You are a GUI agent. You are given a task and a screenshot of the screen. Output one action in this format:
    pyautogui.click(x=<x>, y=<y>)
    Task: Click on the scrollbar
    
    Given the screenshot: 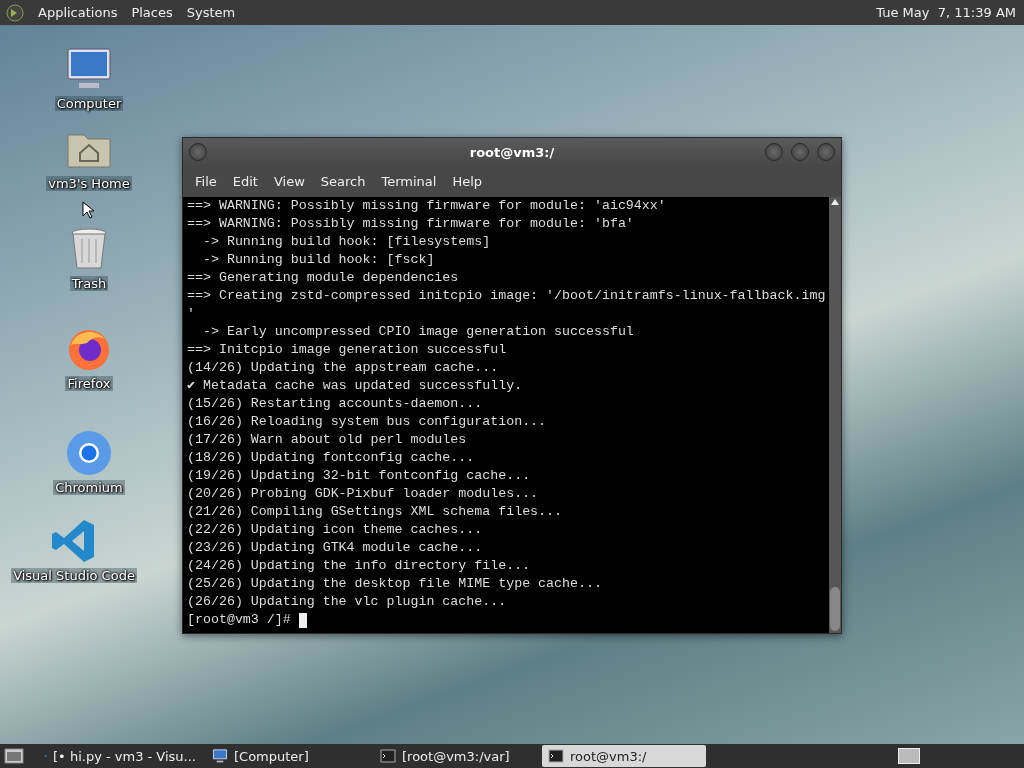 What is the action you would take?
    pyautogui.click(x=835, y=415)
    